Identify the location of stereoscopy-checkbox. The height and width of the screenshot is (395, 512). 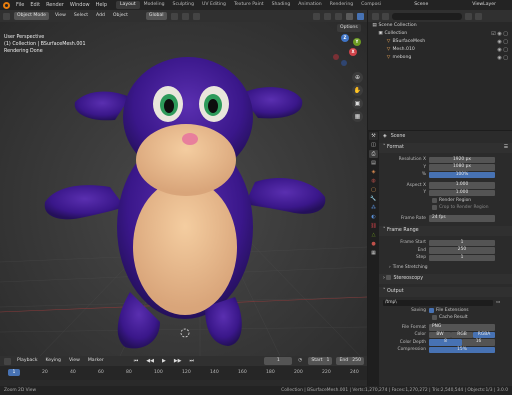
(389, 277).